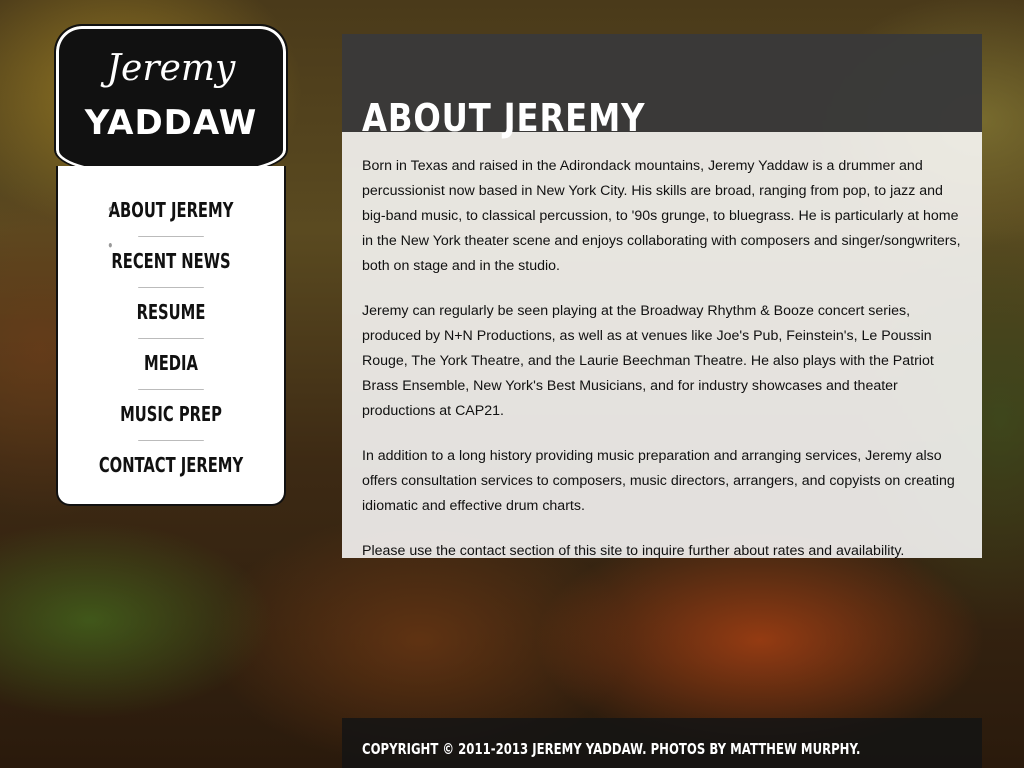 The height and width of the screenshot is (768, 1024). Describe the element at coordinates (662, 87) in the screenshot. I see `content-header: ABOUT JEREMY` at that location.